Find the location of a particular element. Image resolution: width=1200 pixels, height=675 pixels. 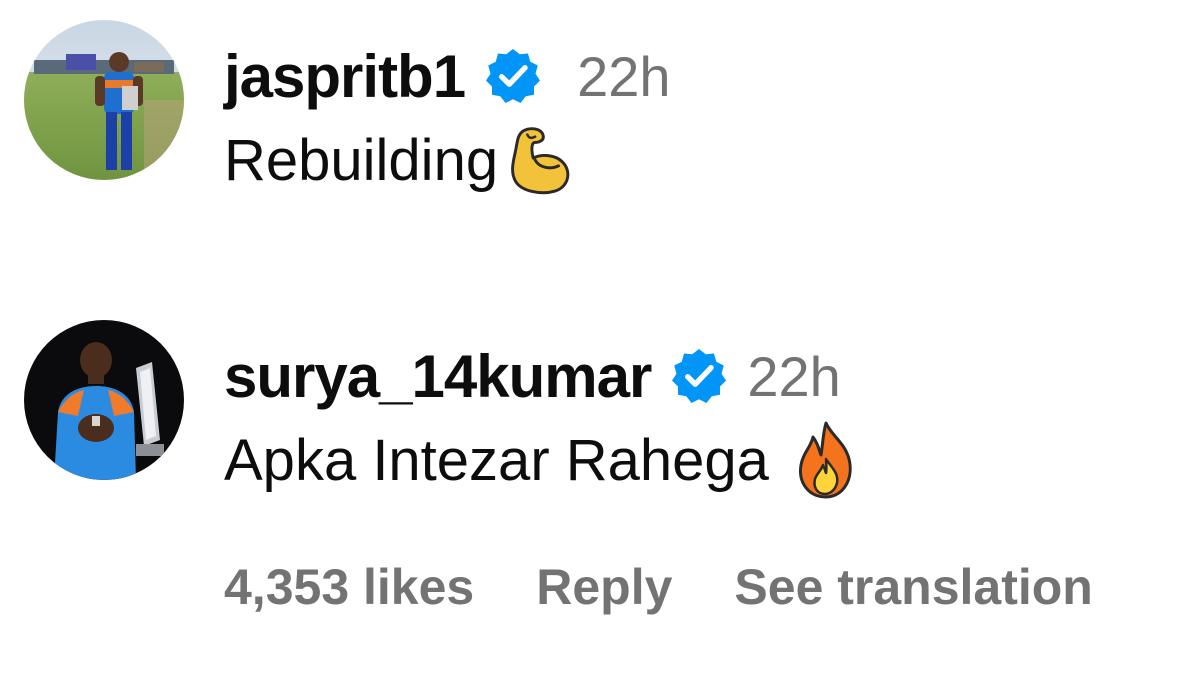

see-translation-button: See translation is located at coordinates (913, 587).